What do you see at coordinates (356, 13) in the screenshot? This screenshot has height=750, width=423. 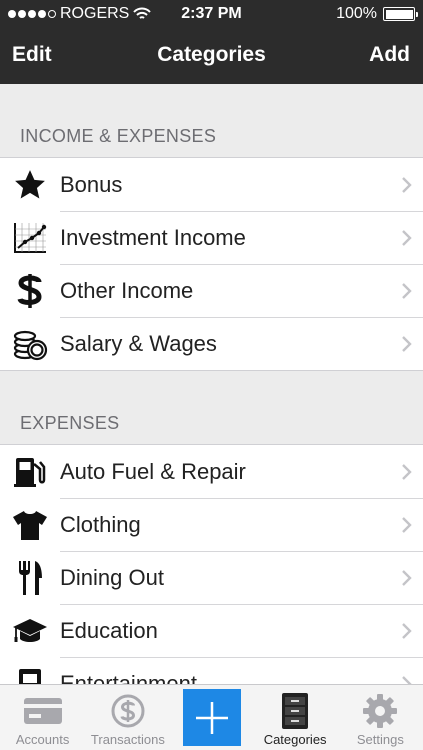 I see `battery-percent: 100%` at bounding box center [356, 13].